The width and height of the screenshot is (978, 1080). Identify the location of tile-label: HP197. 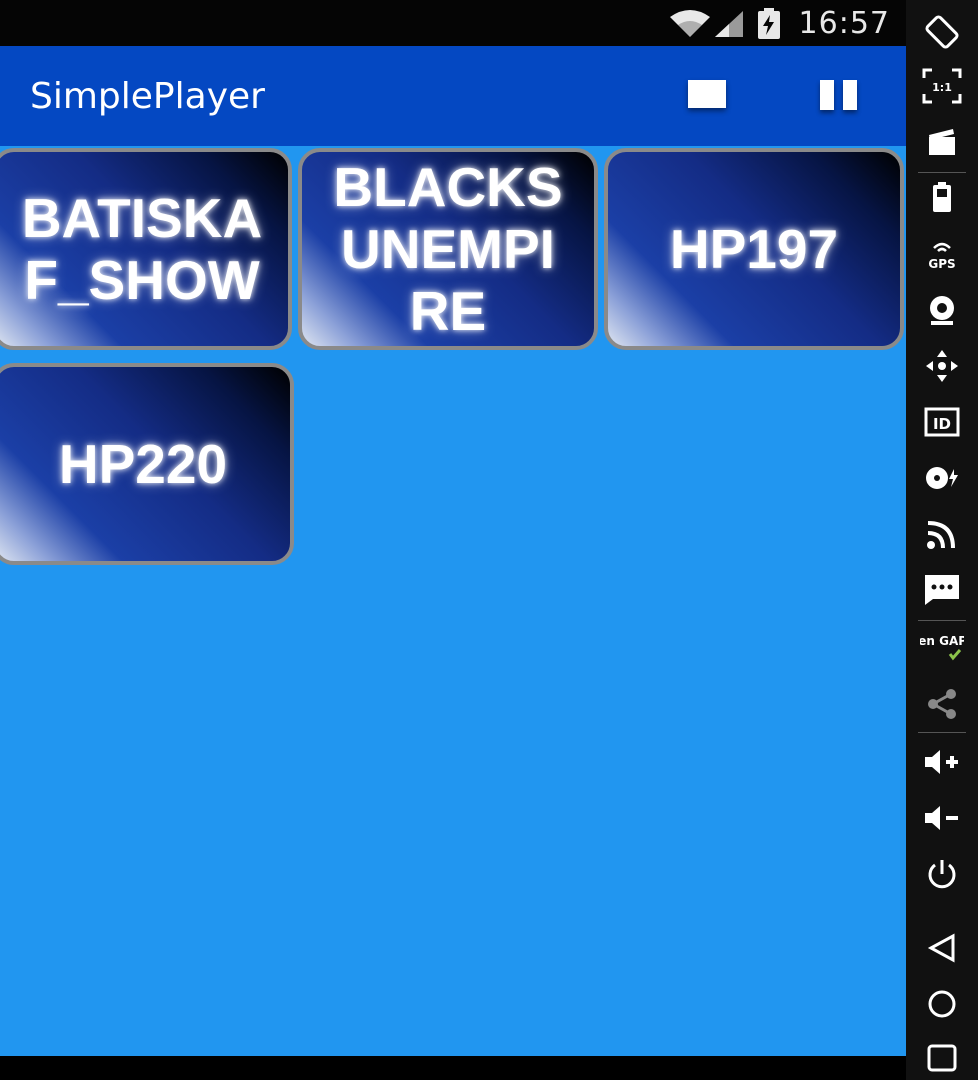
(754, 249).